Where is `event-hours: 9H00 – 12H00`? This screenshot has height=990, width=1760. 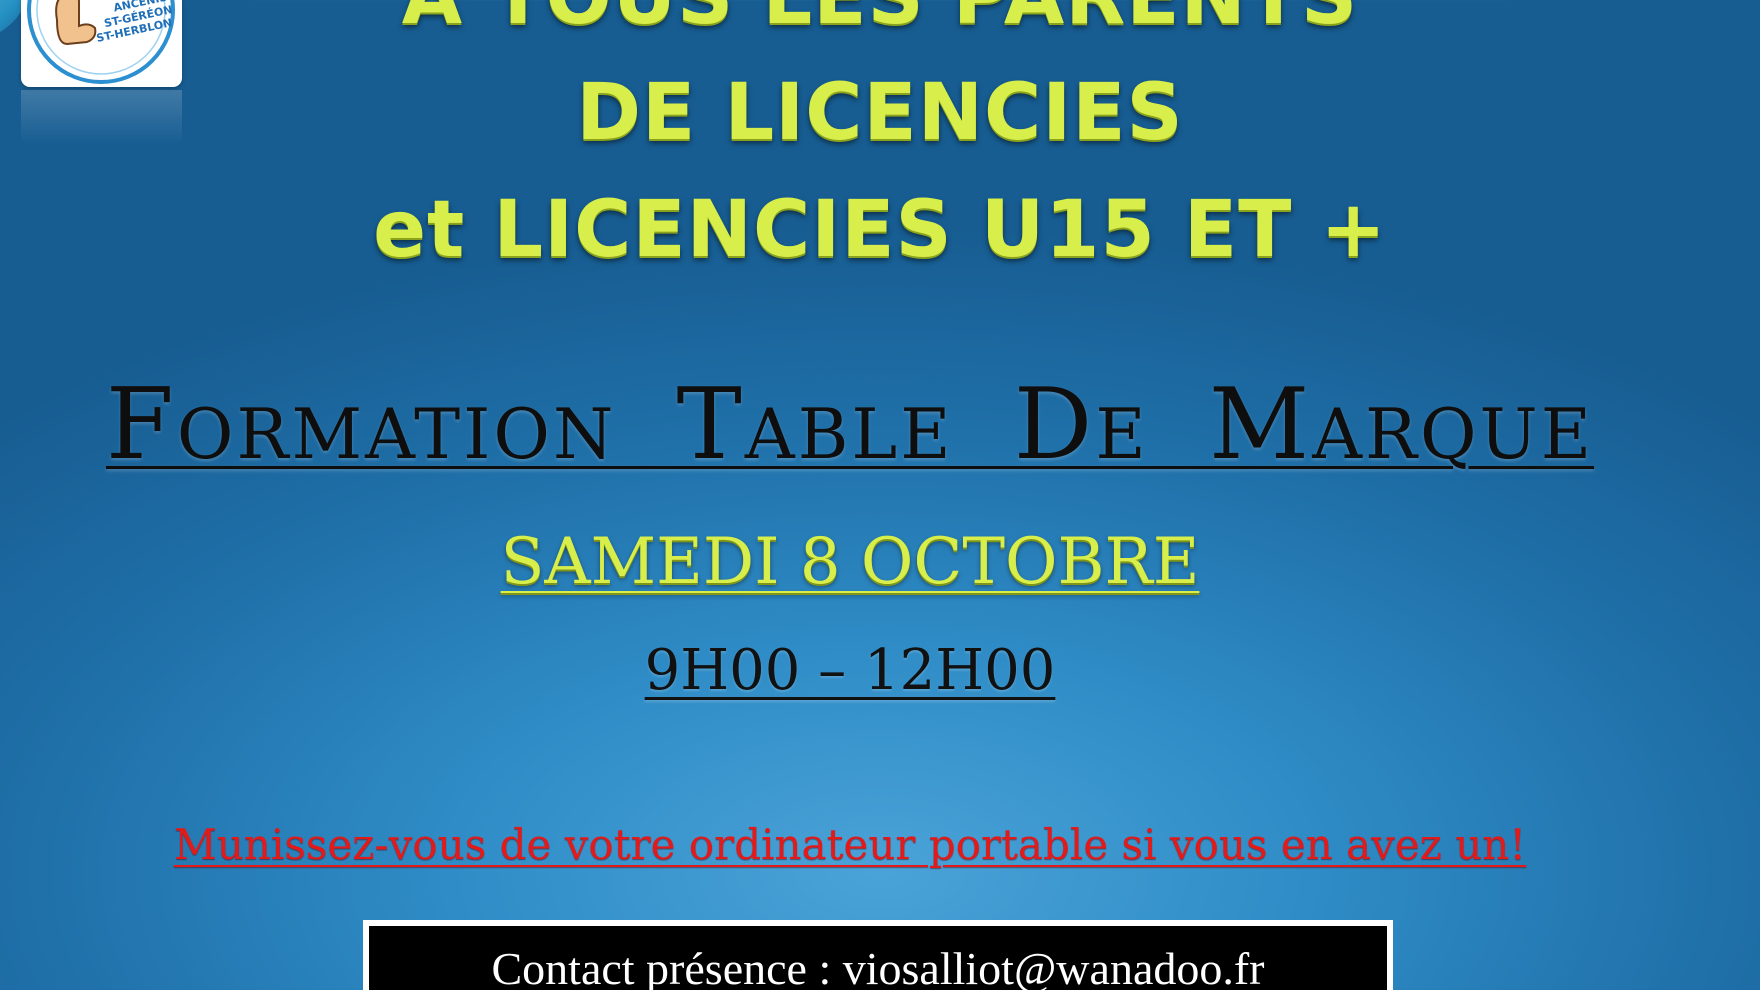 event-hours: 9H00 – 12H00 is located at coordinates (850, 670).